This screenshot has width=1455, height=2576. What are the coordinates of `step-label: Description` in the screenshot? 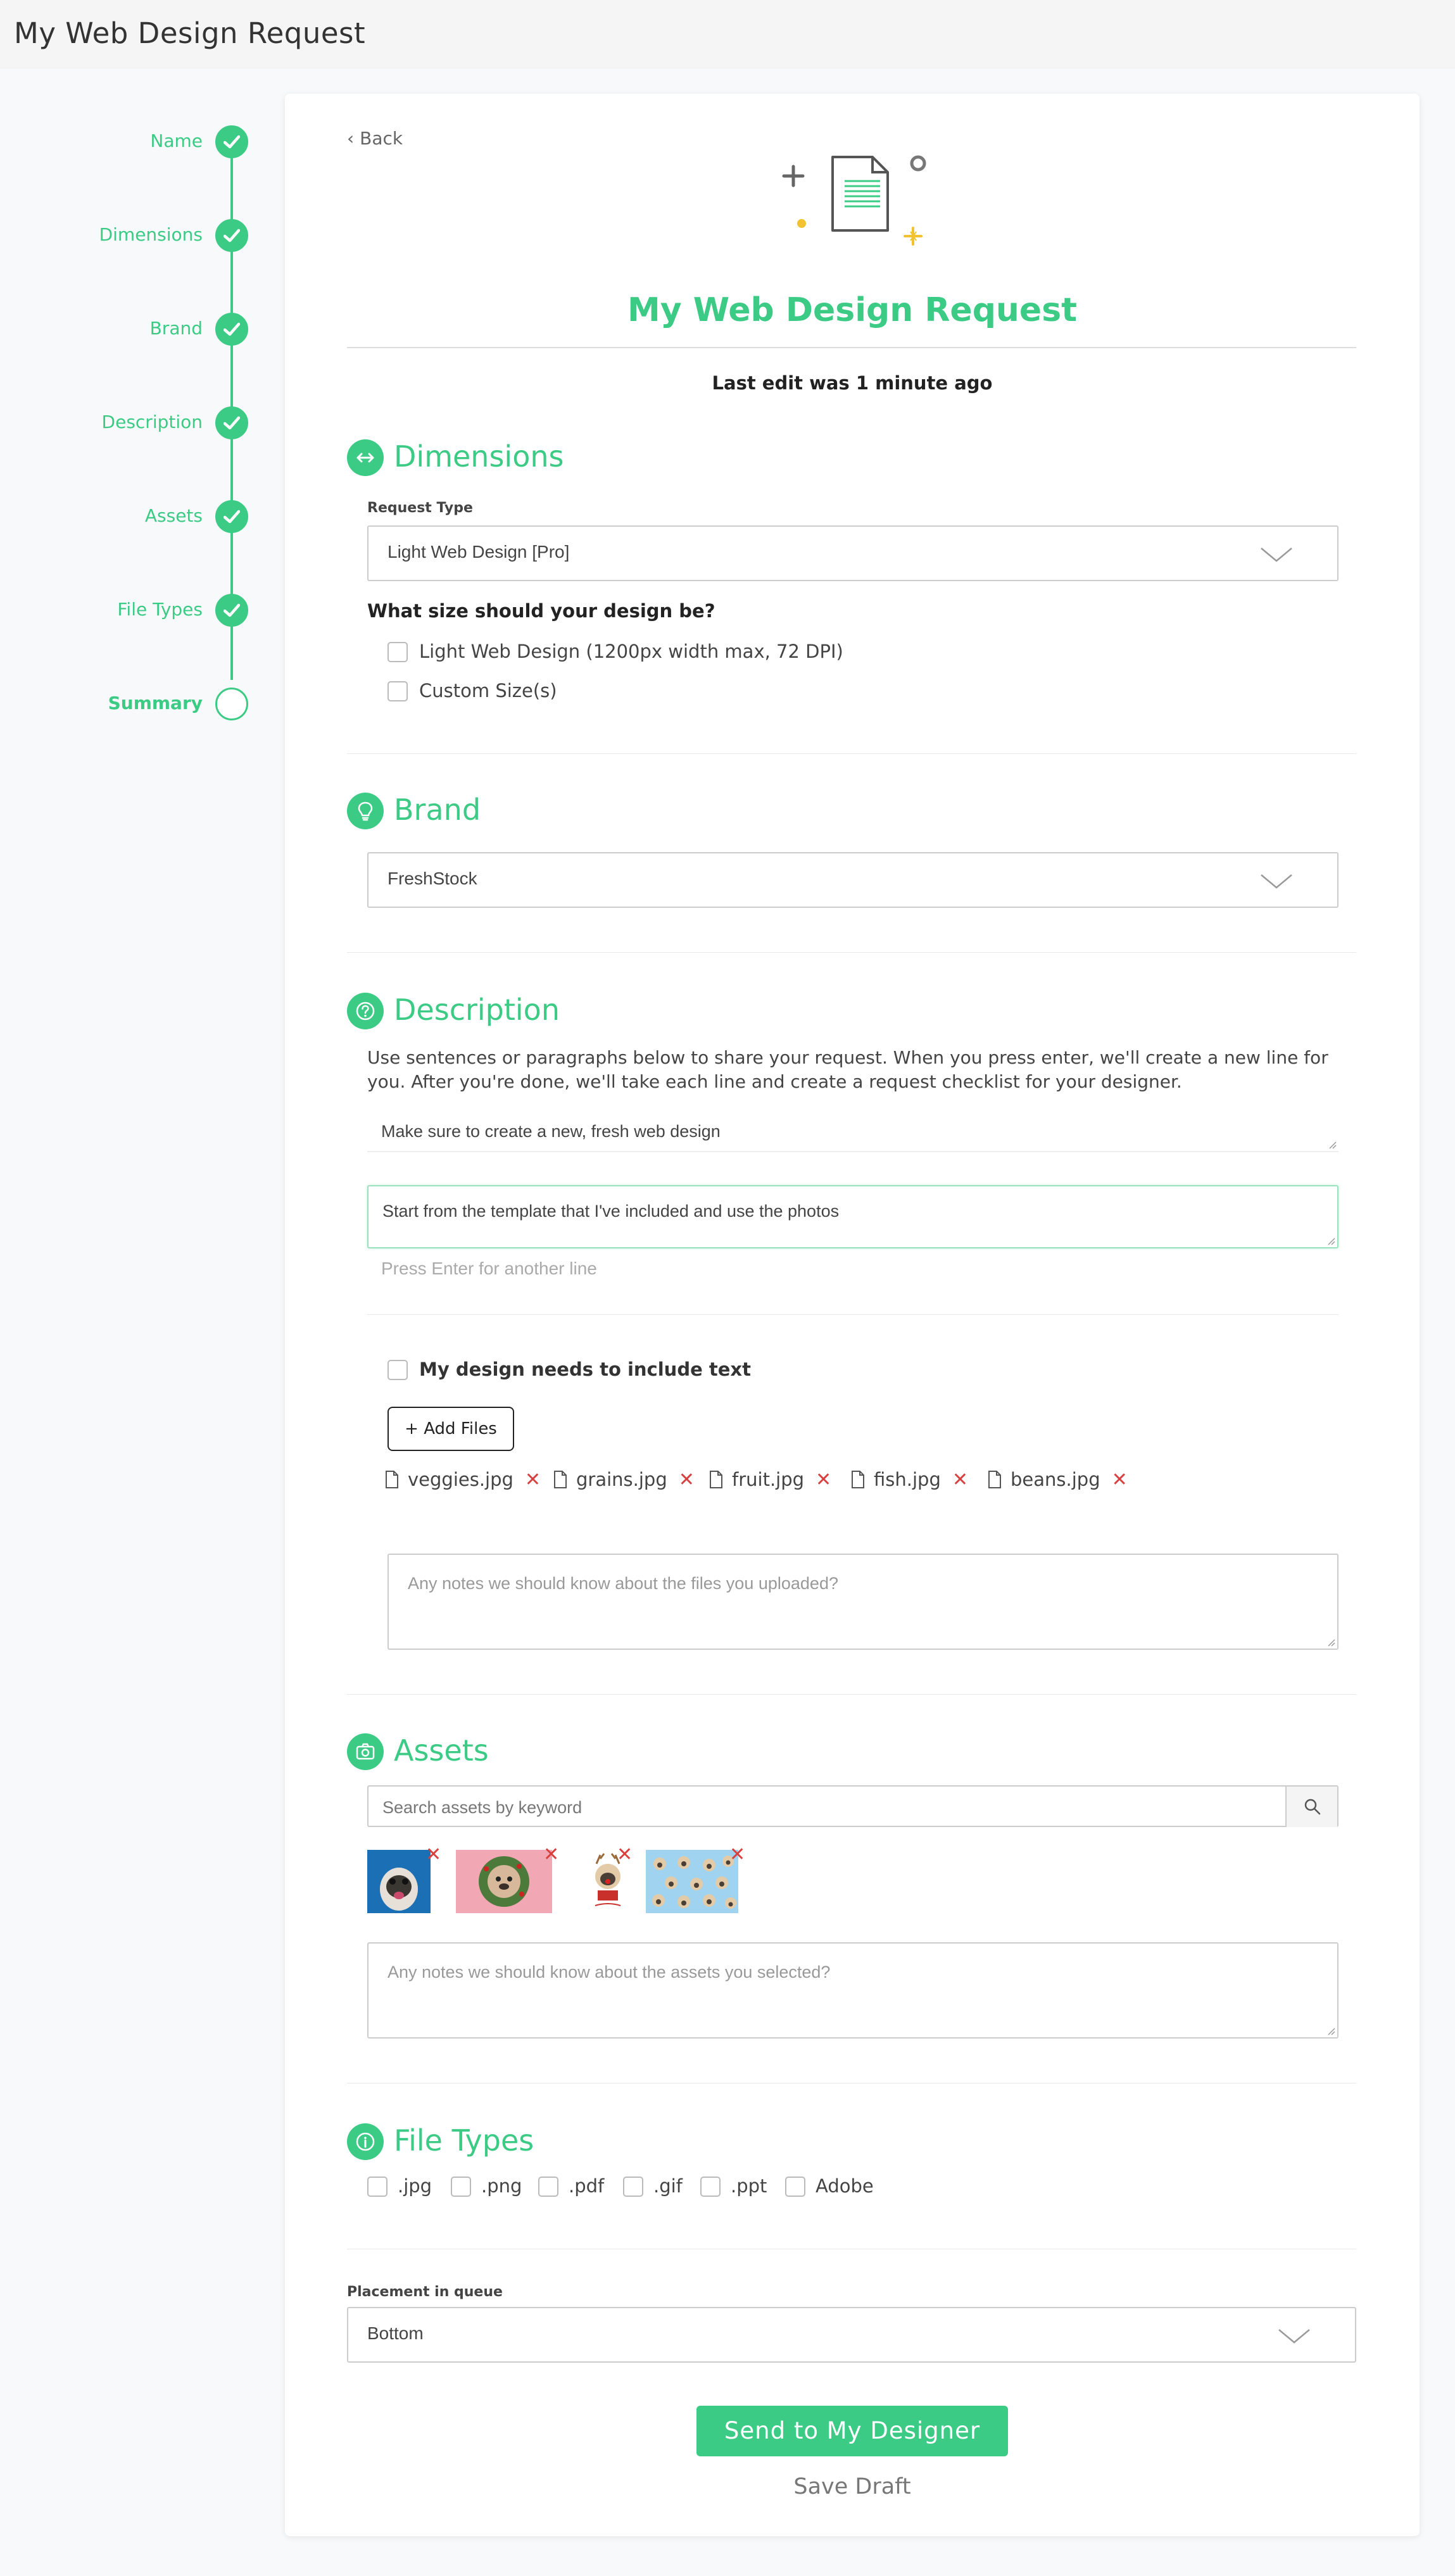 It's located at (152, 422).